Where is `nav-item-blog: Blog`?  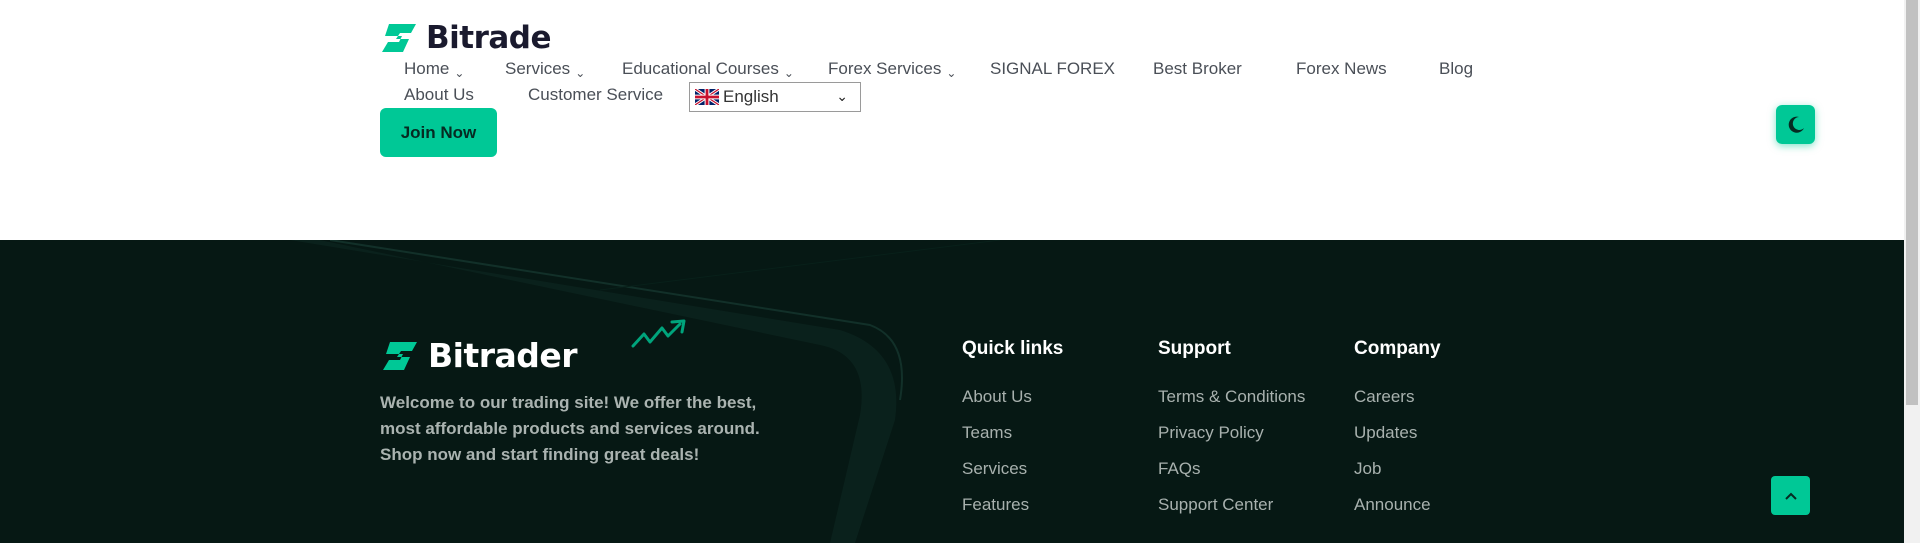 nav-item-blog: Blog is located at coordinates (1456, 69).